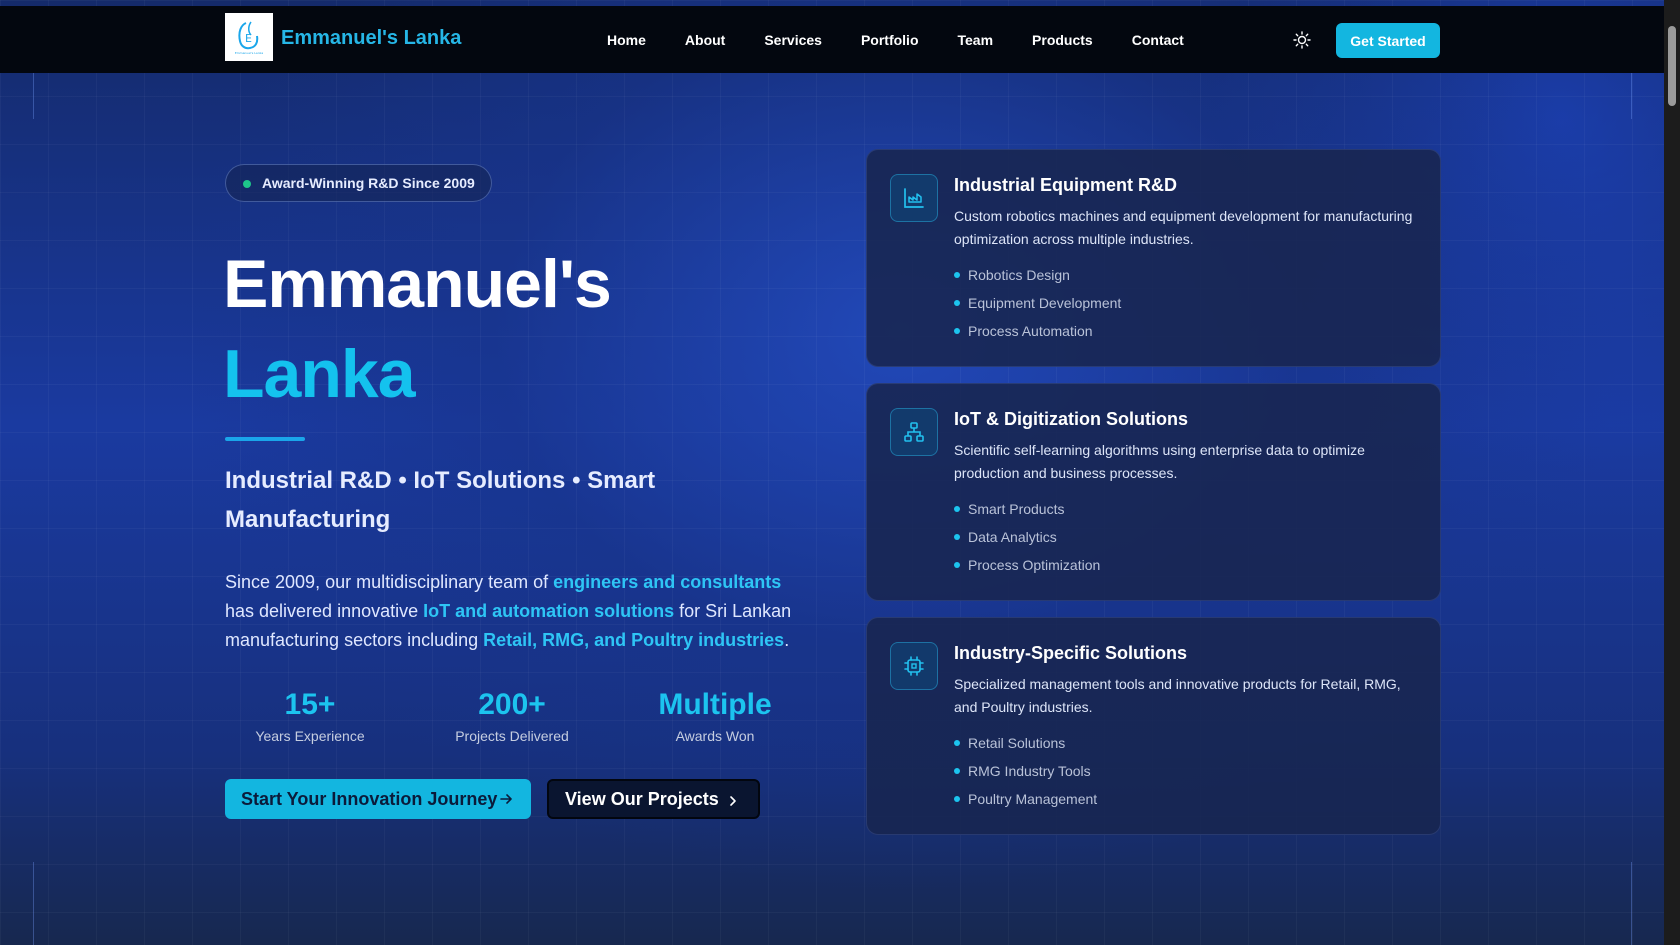 This screenshot has width=1680, height=945. Describe the element at coordinates (1037, 335) in the screenshot. I see `list-item: Process Automation` at that location.